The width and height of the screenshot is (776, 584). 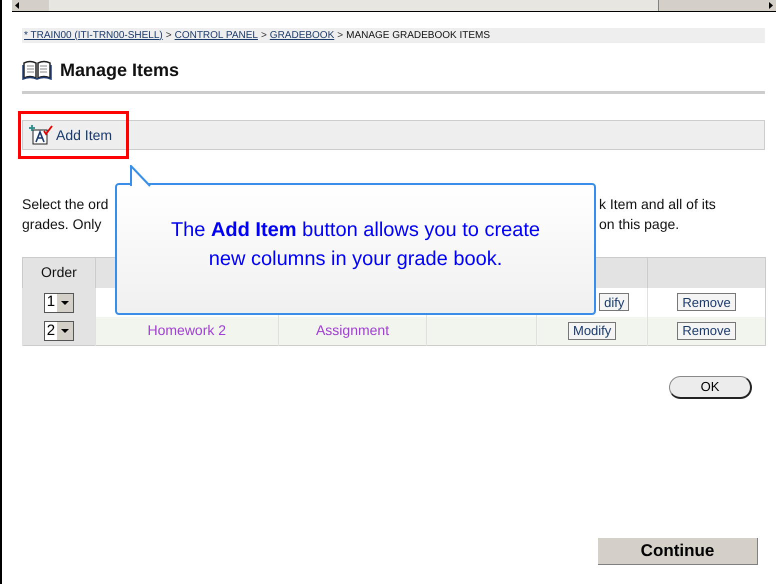 I want to click on breadcrumb-link: * TRAIN00 (ITI-TRN00-SHELL), so click(x=93, y=35).